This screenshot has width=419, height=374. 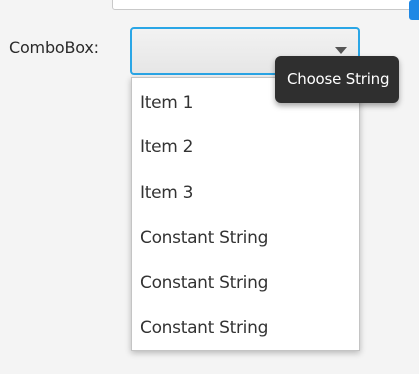 I want to click on combobox-label: ComboBox:, so click(x=54, y=47).